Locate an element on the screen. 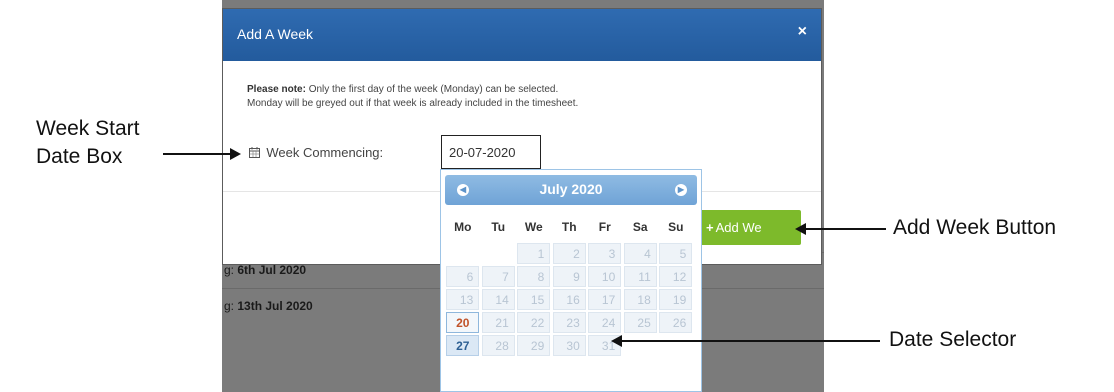  calendar-day-disabled: 6 is located at coordinates (463, 276).